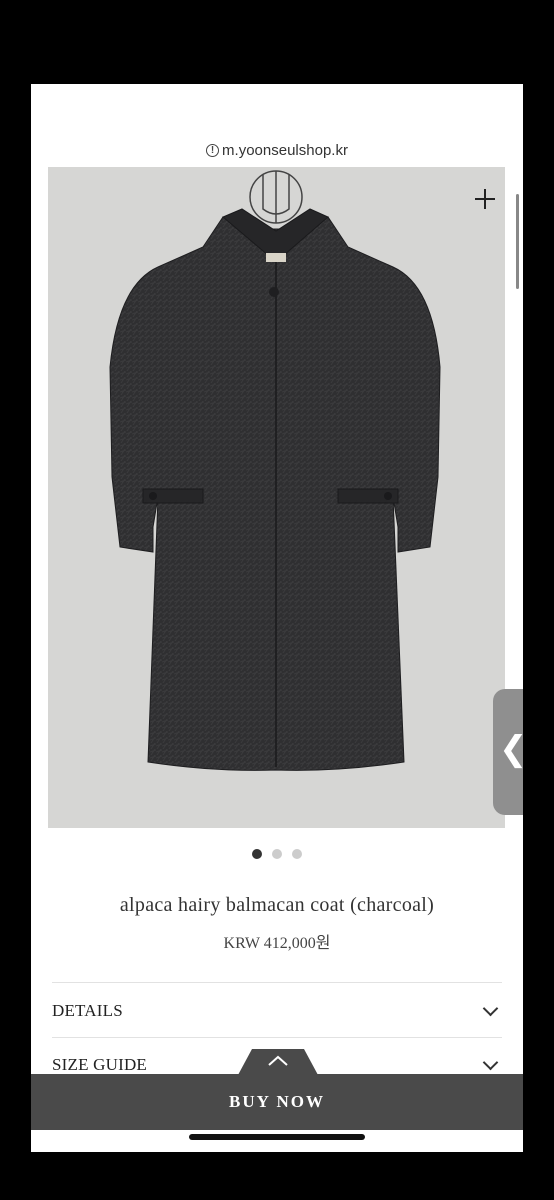  What do you see at coordinates (87, 1010) in the screenshot?
I see `accordion-label: DETAILS` at bounding box center [87, 1010].